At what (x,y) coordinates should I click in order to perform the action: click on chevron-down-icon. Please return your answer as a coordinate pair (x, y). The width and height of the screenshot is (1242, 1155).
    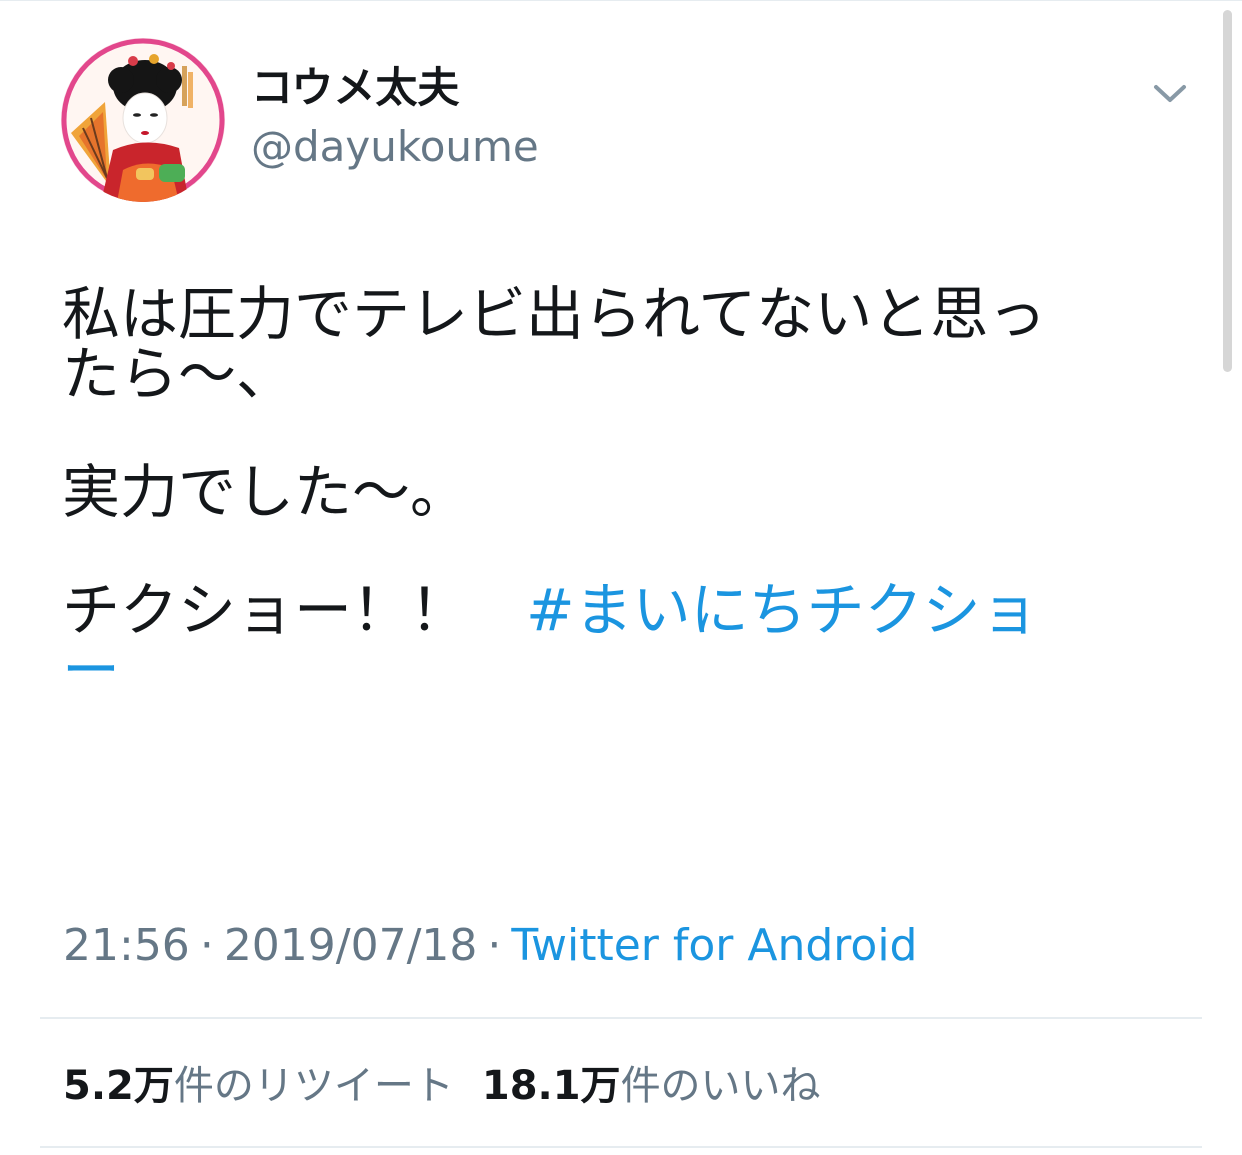
    Looking at the image, I should click on (1170, 93).